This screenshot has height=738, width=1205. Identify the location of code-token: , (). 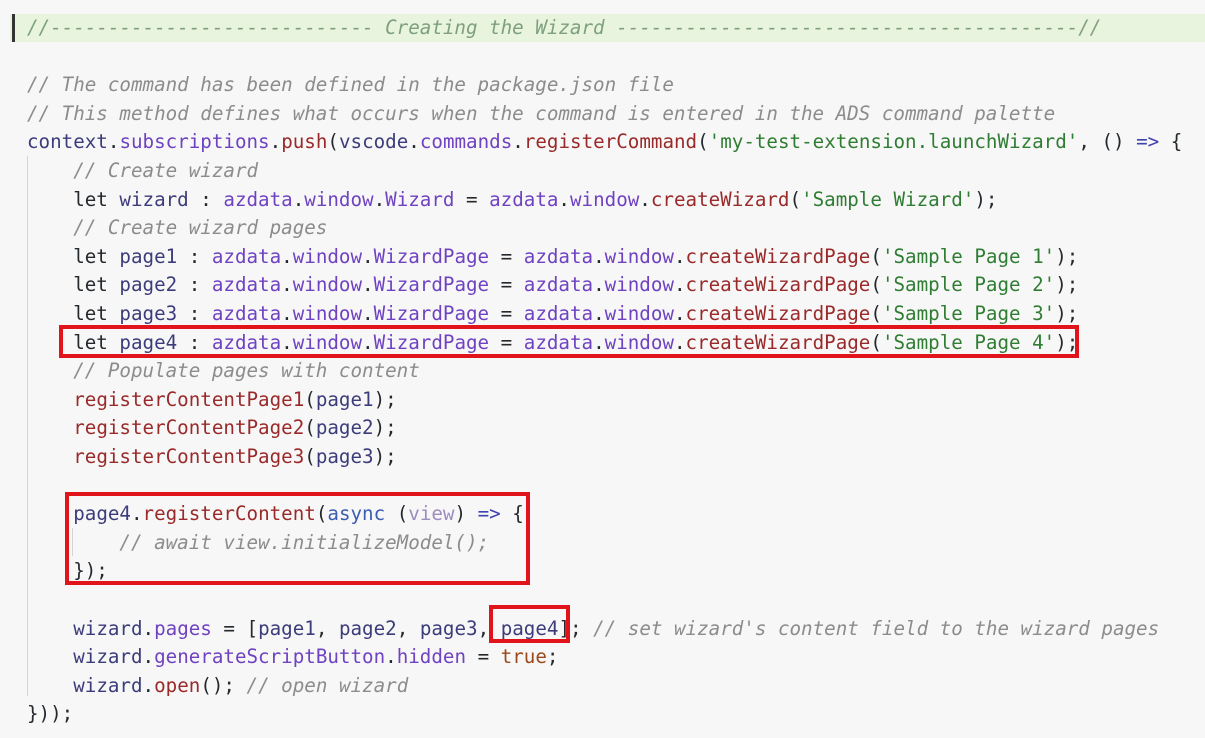
(1107, 142).